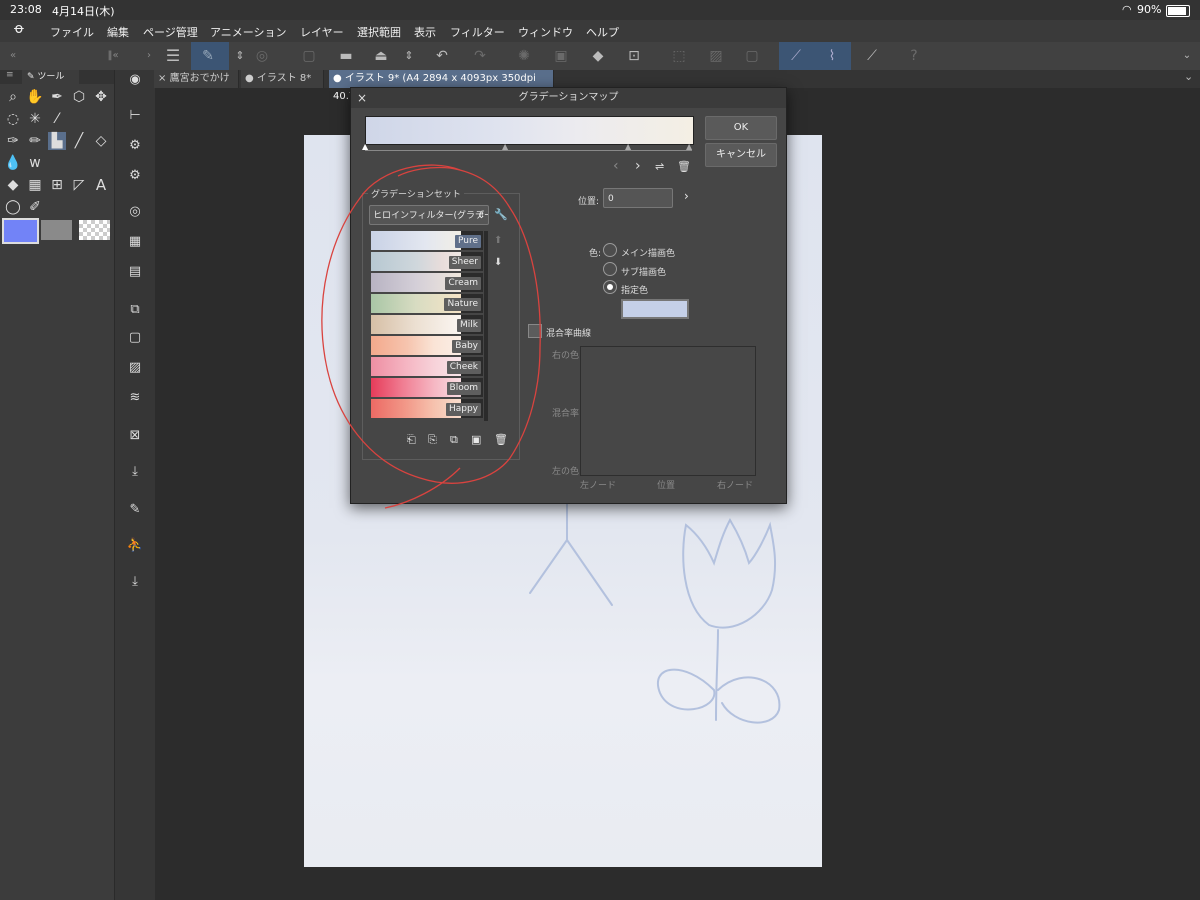  Describe the element at coordinates (170, 32) in the screenshot. I see `menu-page: ページ管理` at that location.